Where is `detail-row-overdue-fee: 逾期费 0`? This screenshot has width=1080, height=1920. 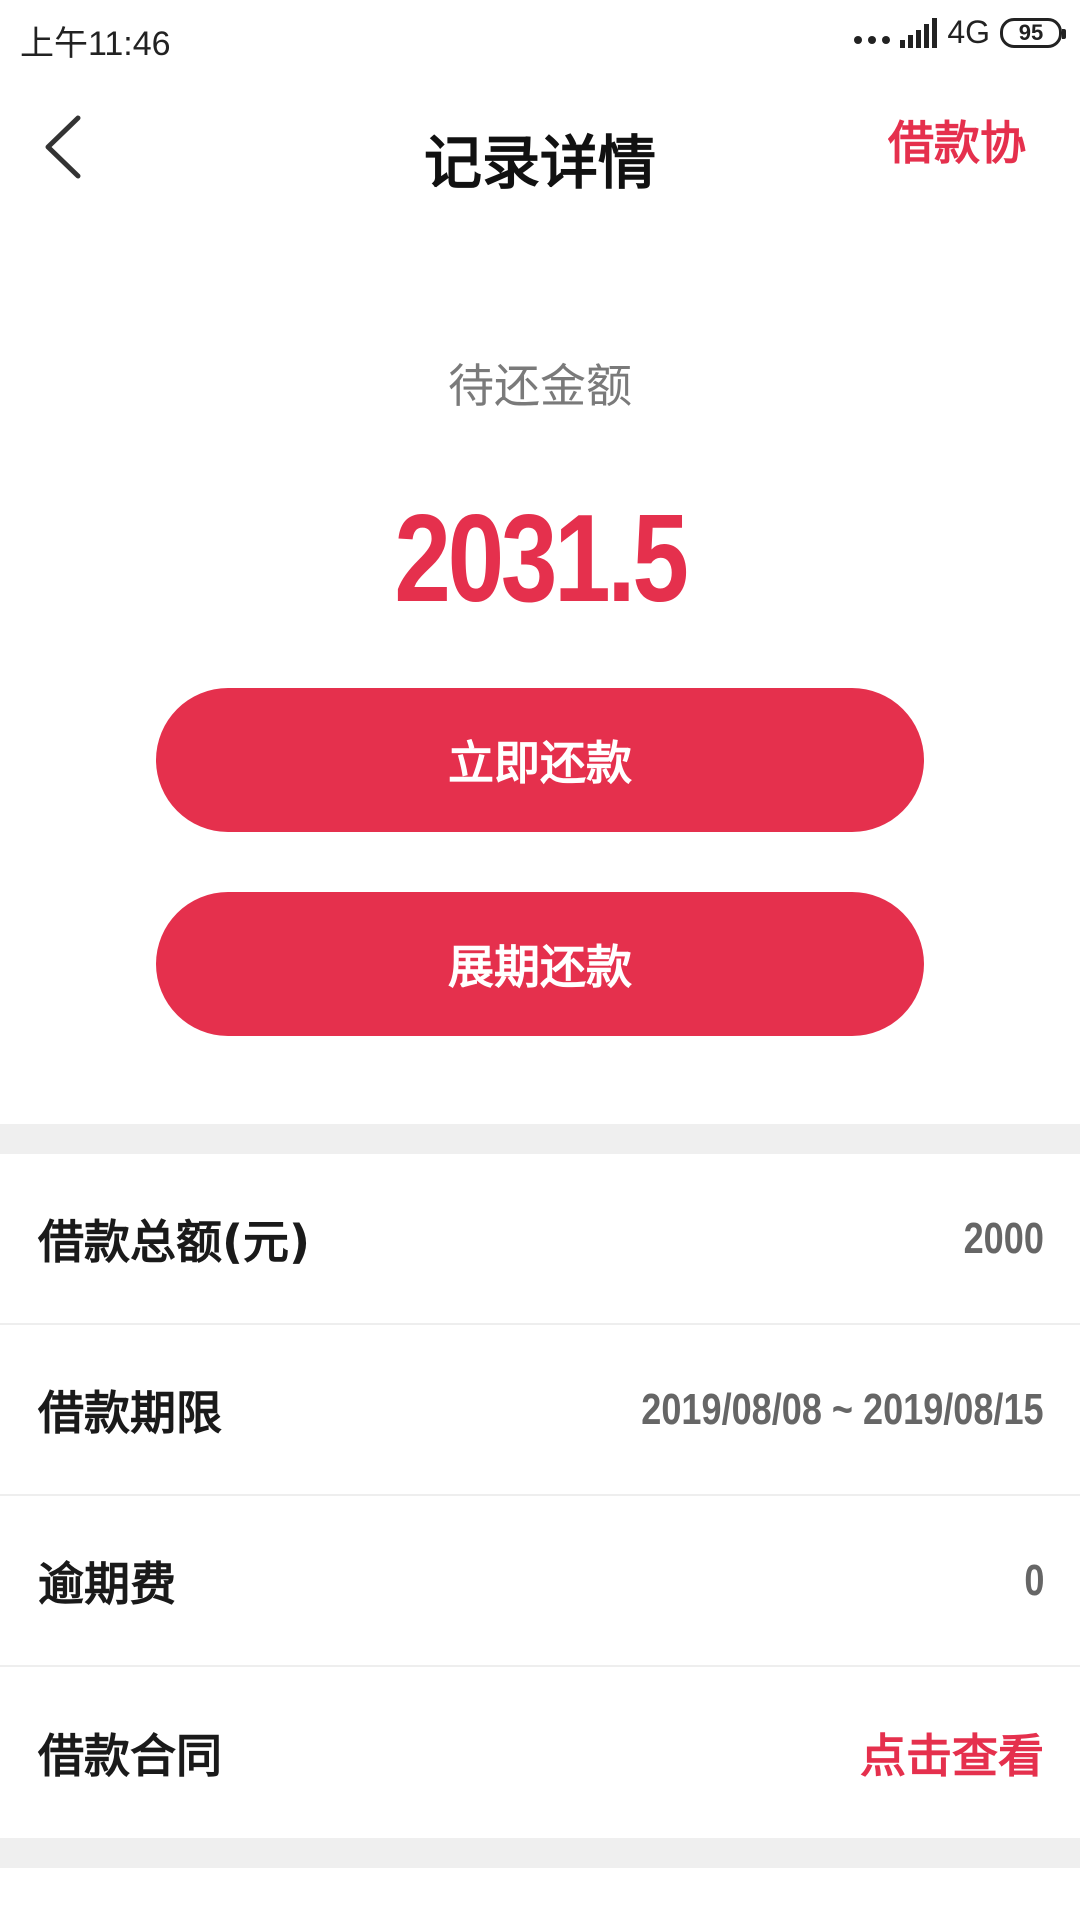 detail-row-overdue-fee: 逾期费 0 is located at coordinates (540, 1581).